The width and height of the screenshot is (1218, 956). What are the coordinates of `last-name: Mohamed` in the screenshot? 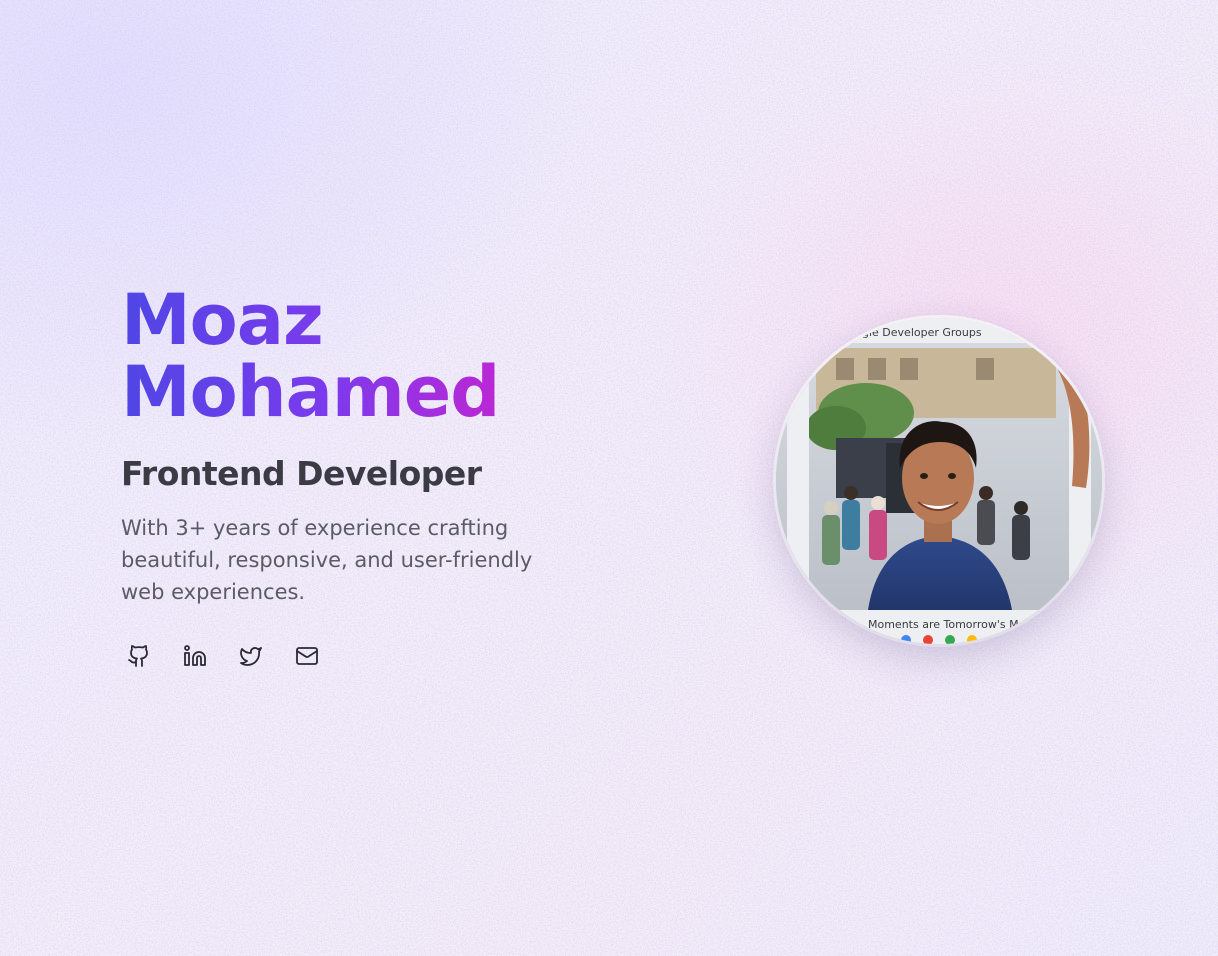 It's located at (310, 392).